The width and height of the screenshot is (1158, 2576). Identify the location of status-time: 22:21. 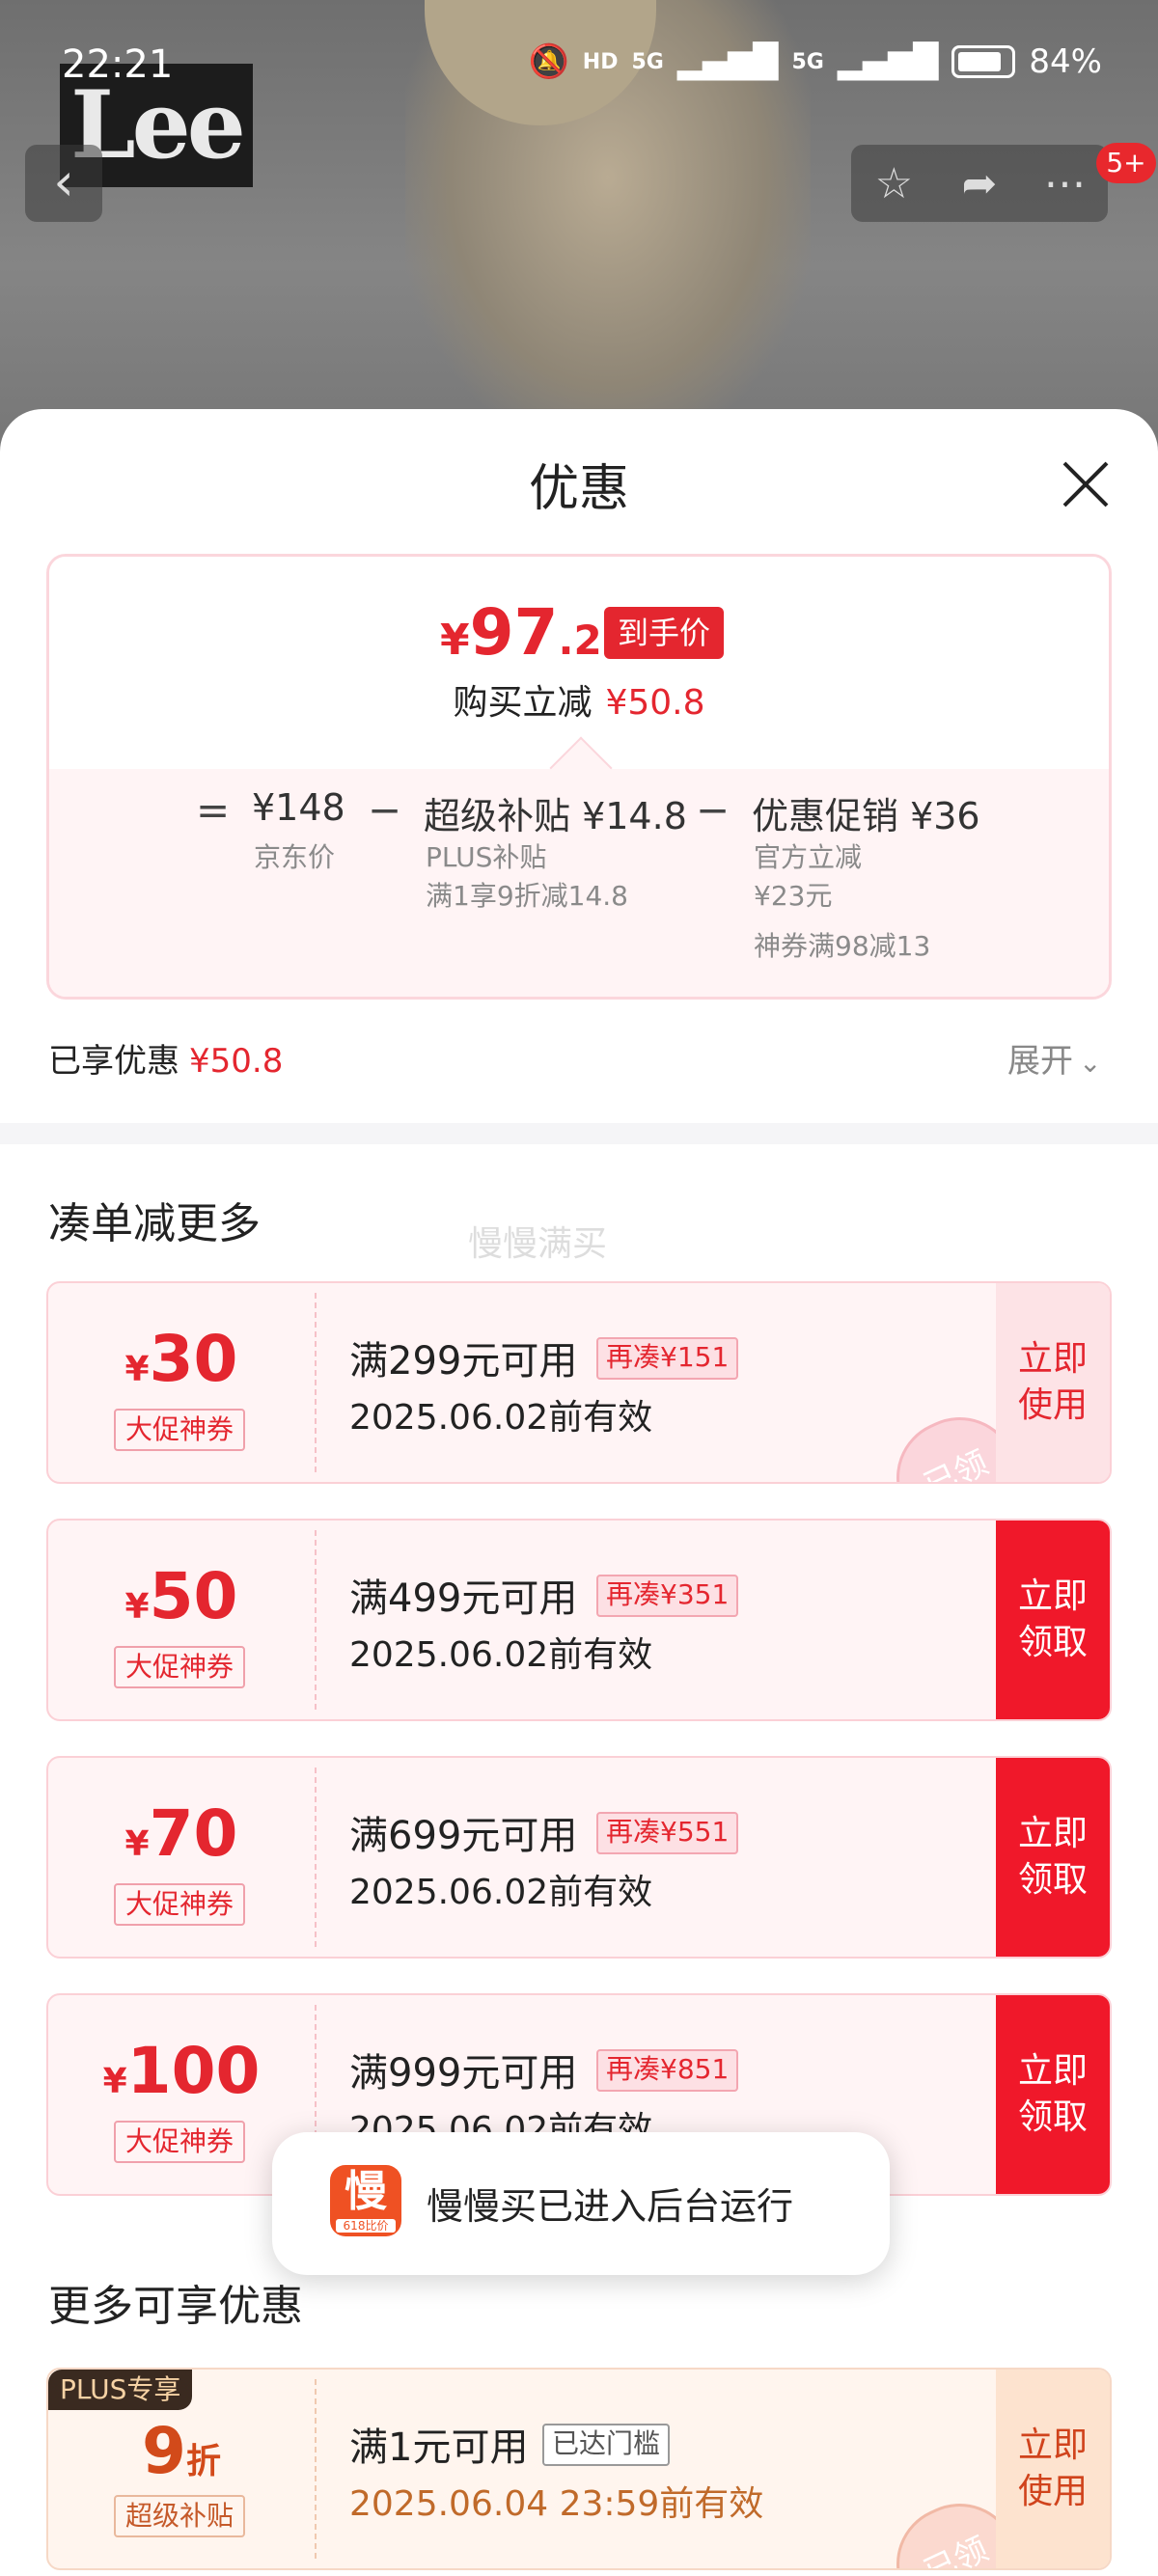
(118, 64).